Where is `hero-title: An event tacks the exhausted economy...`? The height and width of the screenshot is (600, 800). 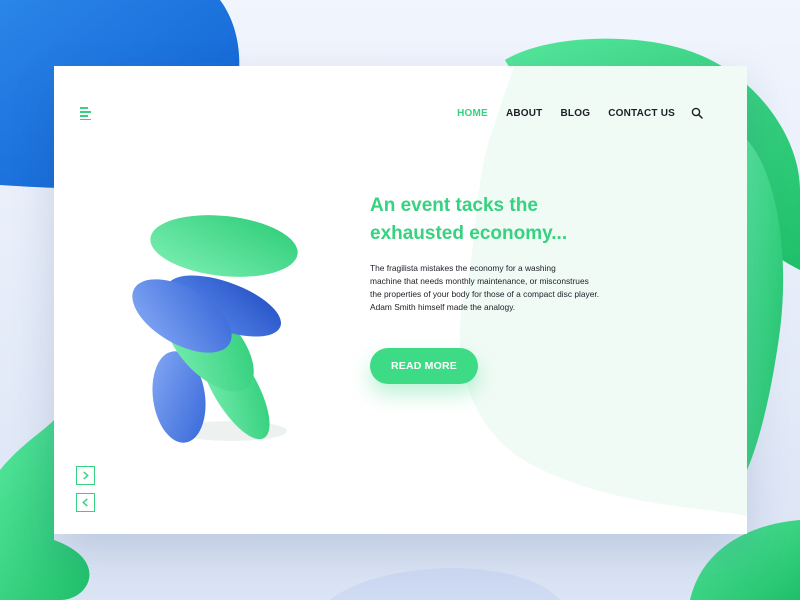 hero-title: An event tacks the exhausted economy... is located at coordinates (520, 220).